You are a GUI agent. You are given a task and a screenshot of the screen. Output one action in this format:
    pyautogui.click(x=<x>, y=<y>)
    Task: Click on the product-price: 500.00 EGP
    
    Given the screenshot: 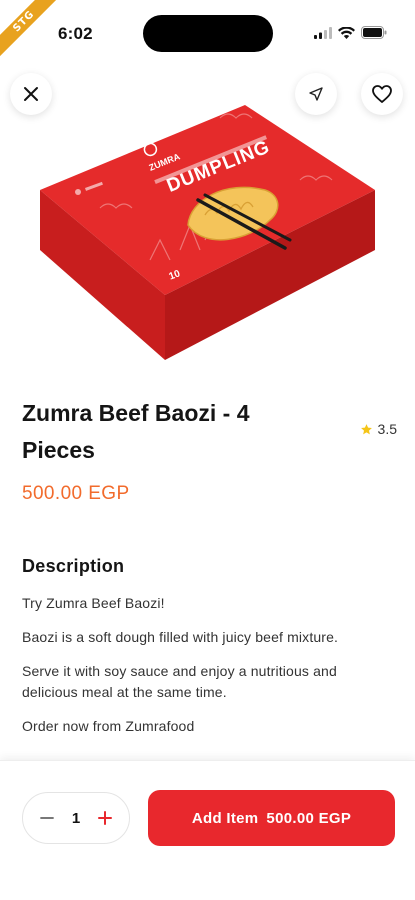 What is the action you would take?
    pyautogui.click(x=76, y=493)
    